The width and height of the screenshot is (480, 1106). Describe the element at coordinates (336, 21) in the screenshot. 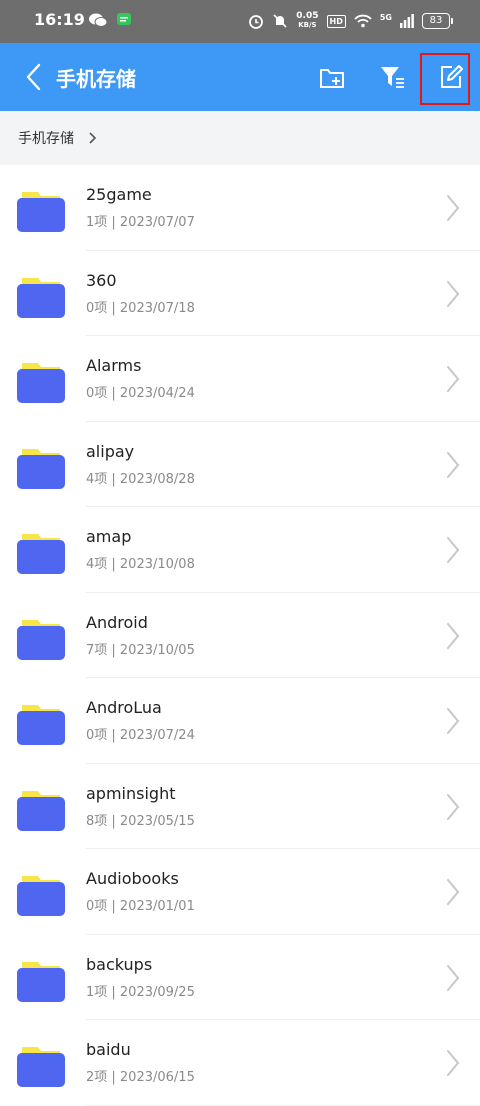

I see `hd-badge: HD` at that location.